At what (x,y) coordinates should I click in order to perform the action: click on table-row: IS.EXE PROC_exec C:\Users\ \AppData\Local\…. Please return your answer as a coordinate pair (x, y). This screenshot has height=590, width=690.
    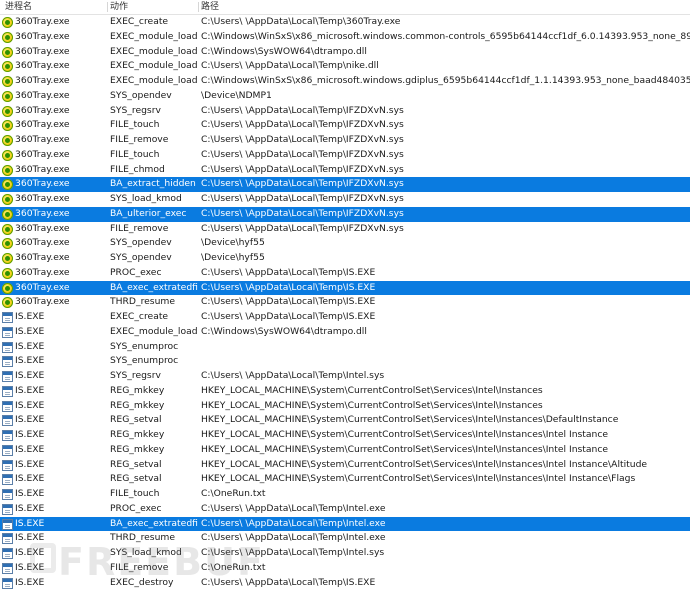
    Looking at the image, I should click on (345, 509).